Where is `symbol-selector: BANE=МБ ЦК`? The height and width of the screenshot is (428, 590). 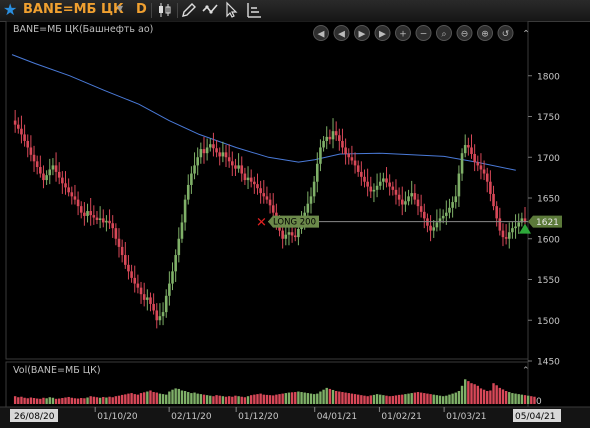 symbol-selector: BANE=МБ ЦК is located at coordinates (73, 10).